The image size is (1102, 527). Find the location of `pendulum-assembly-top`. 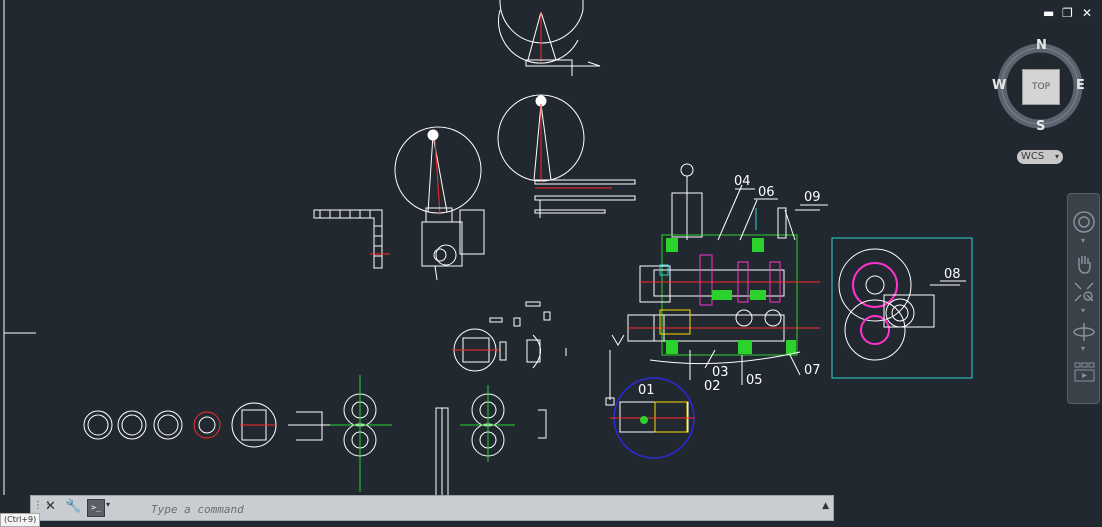

pendulum-assembly-top is located at coordinates (549, 38).